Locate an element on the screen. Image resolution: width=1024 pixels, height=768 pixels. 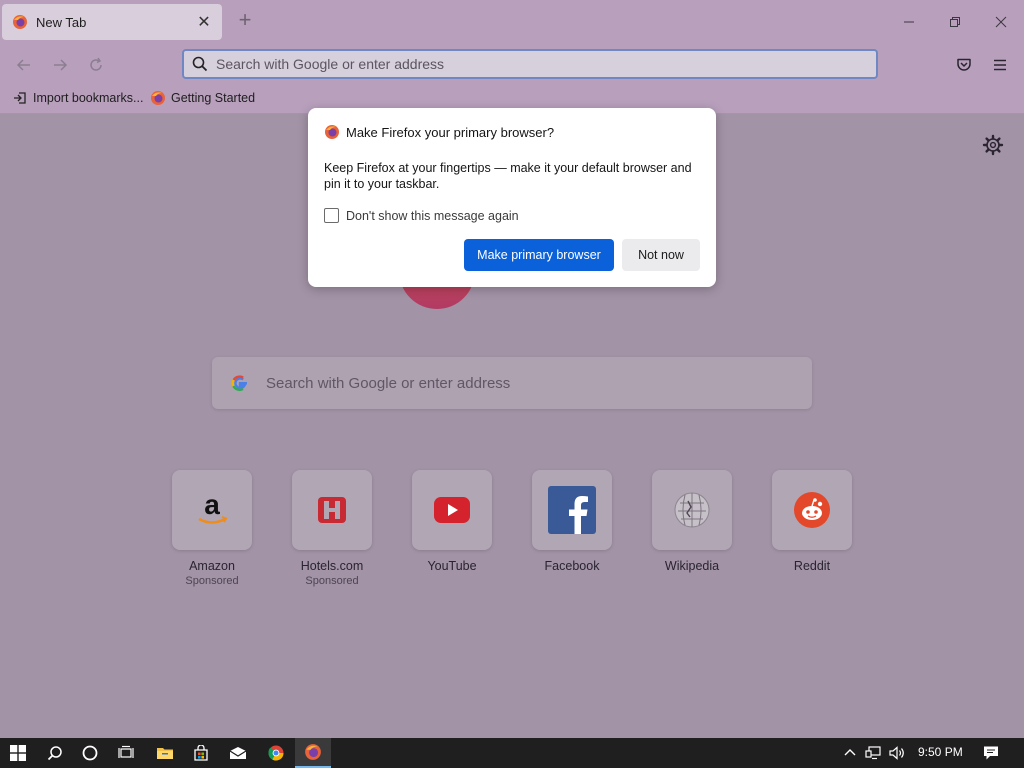
restore-button is located at coordinates (955, 22).